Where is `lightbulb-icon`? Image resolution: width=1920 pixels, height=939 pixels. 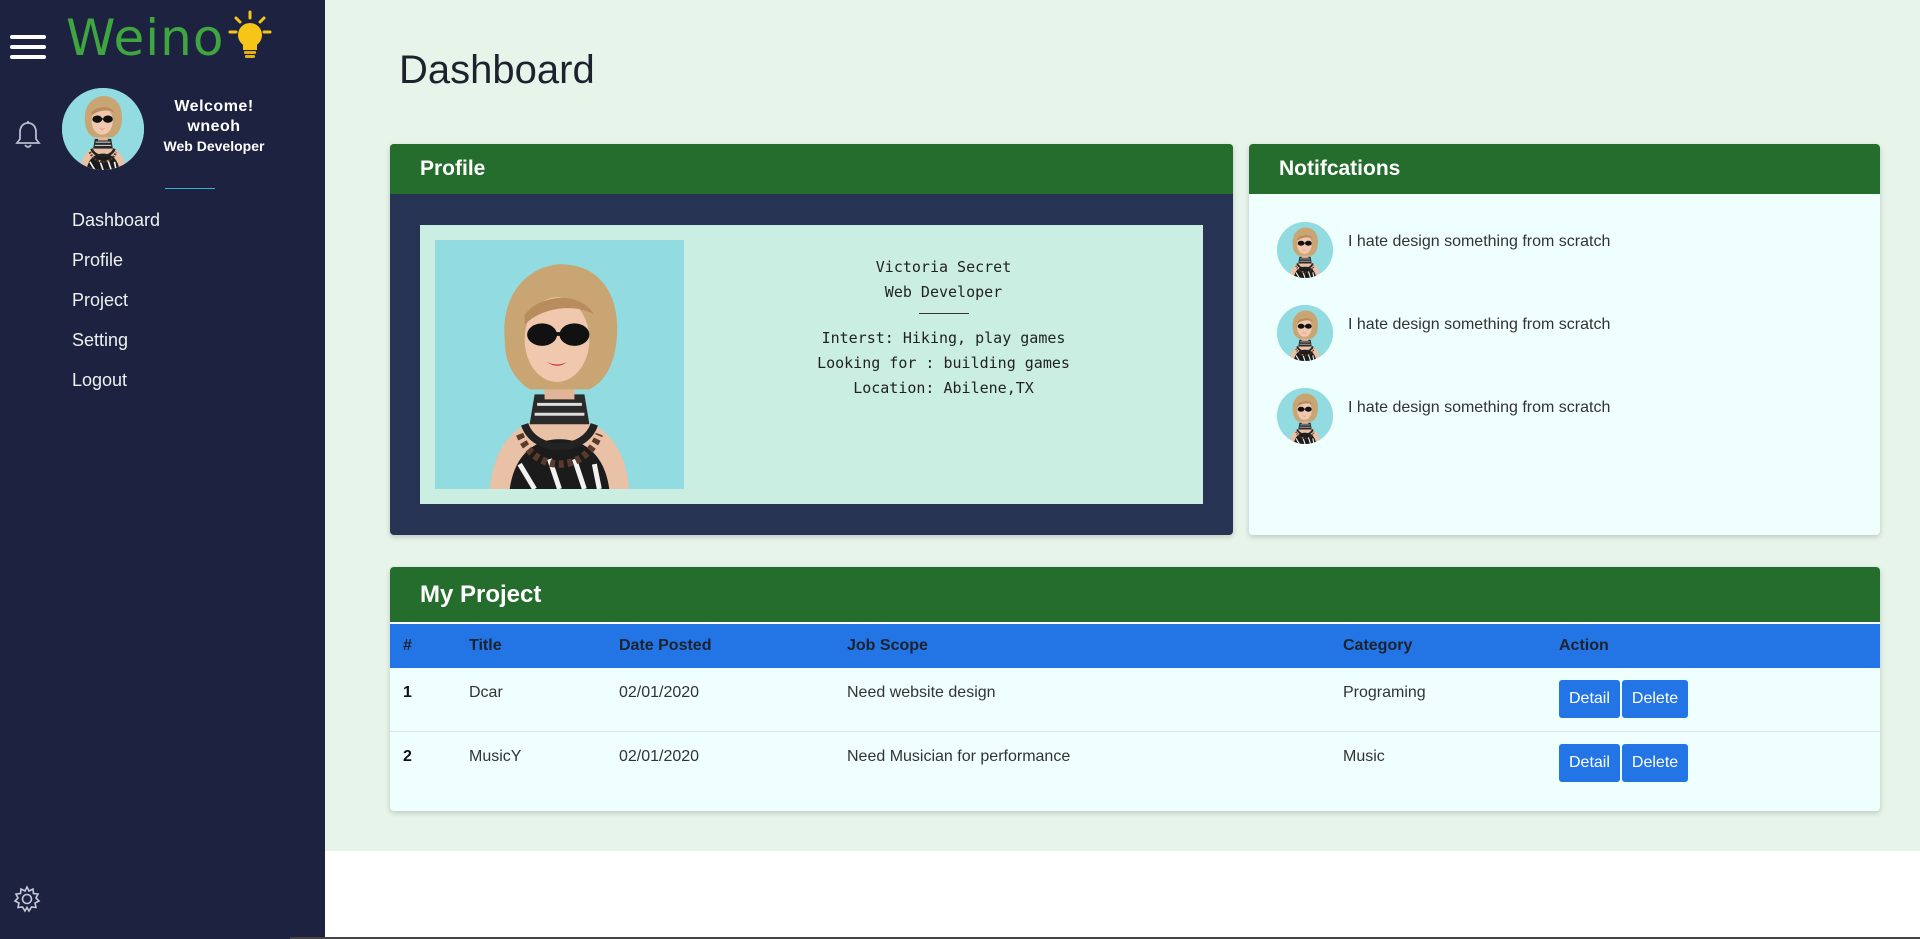 lightbulb-icon is located at coordinates (250, 34).